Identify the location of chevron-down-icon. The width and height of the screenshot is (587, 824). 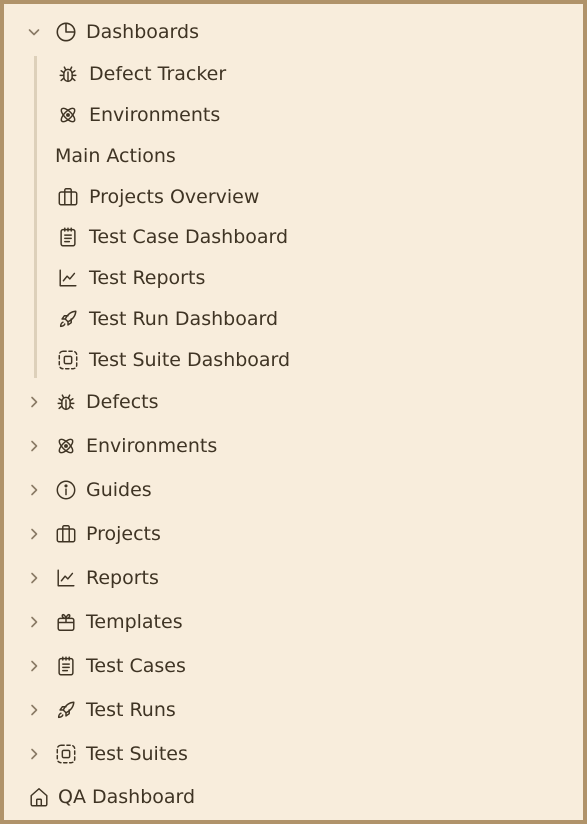
(34, 32).